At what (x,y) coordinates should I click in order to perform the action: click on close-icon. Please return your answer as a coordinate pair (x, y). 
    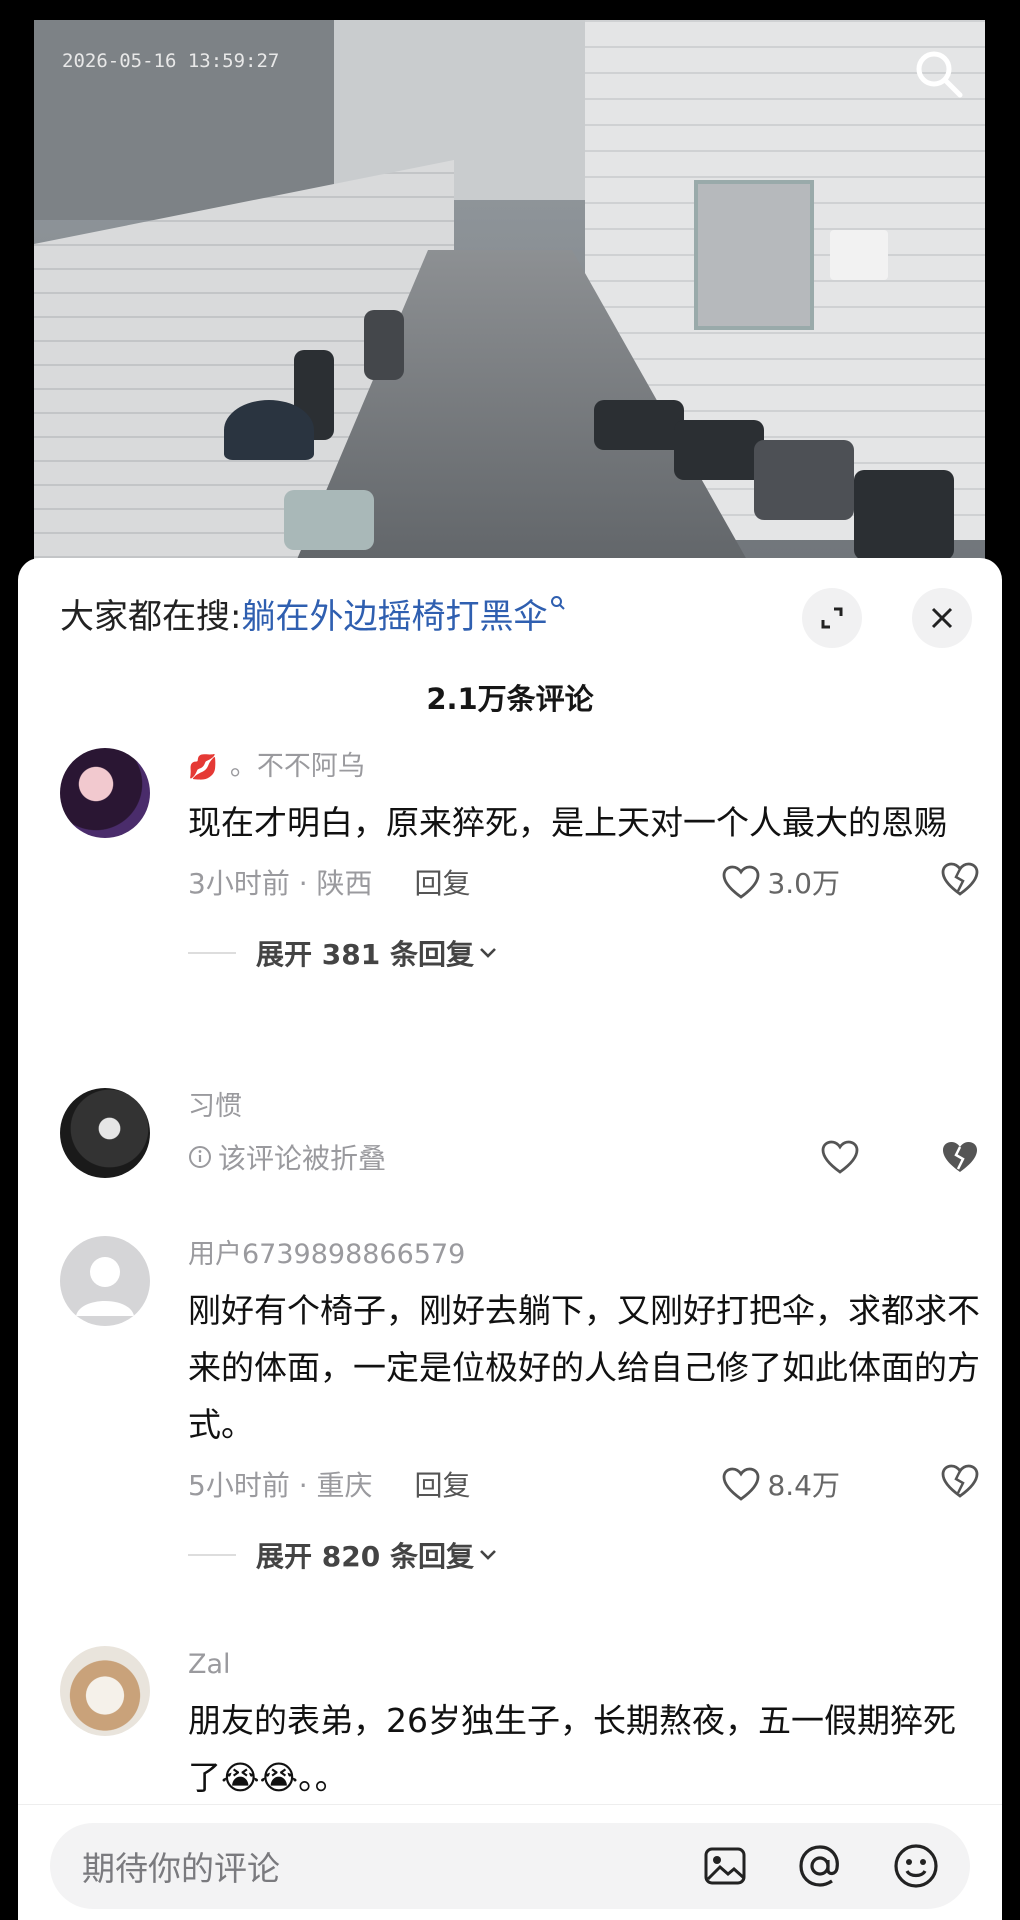
    Looking at the image, I should click on (942, 618).